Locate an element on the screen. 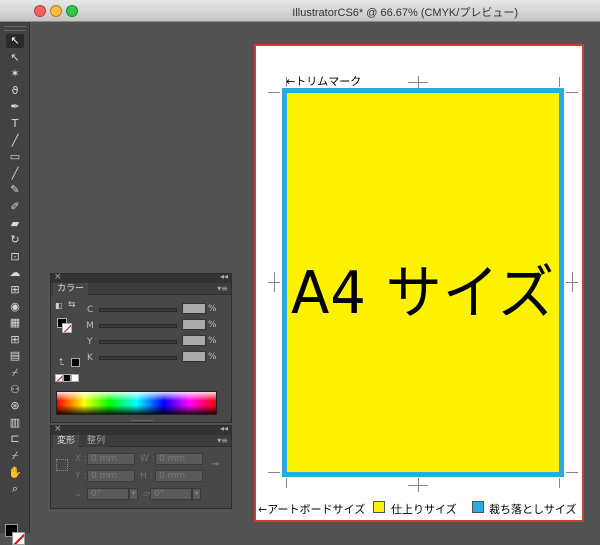 Image resolution: width=600 pixels, height=545 pixels. tab-color: カラー is located at coordinates (71, 289).